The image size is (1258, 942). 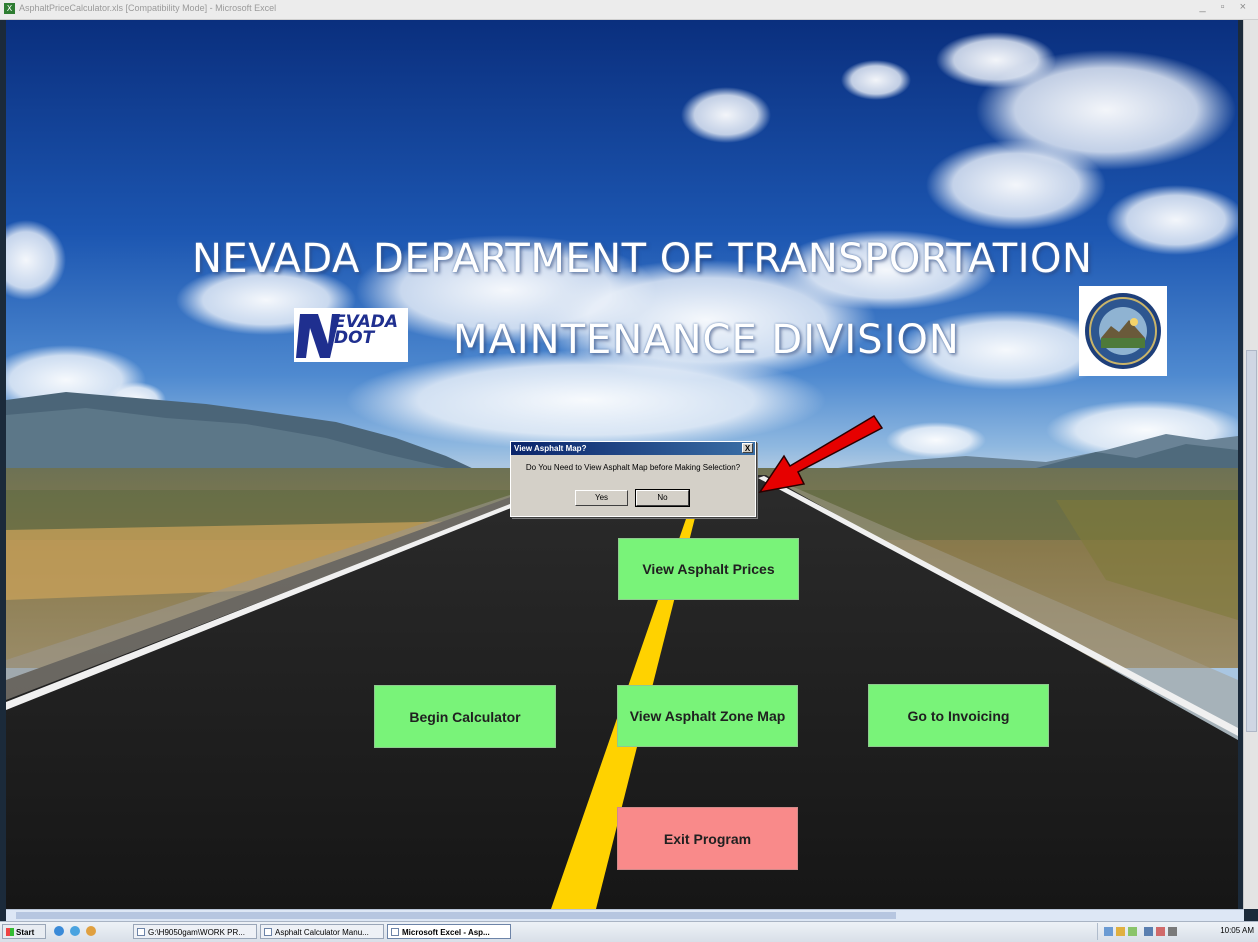 What do you see at coordinates (662, 498) in the screenshot?
I see `dialog-no-button: No` at bounding box center [662, 498].